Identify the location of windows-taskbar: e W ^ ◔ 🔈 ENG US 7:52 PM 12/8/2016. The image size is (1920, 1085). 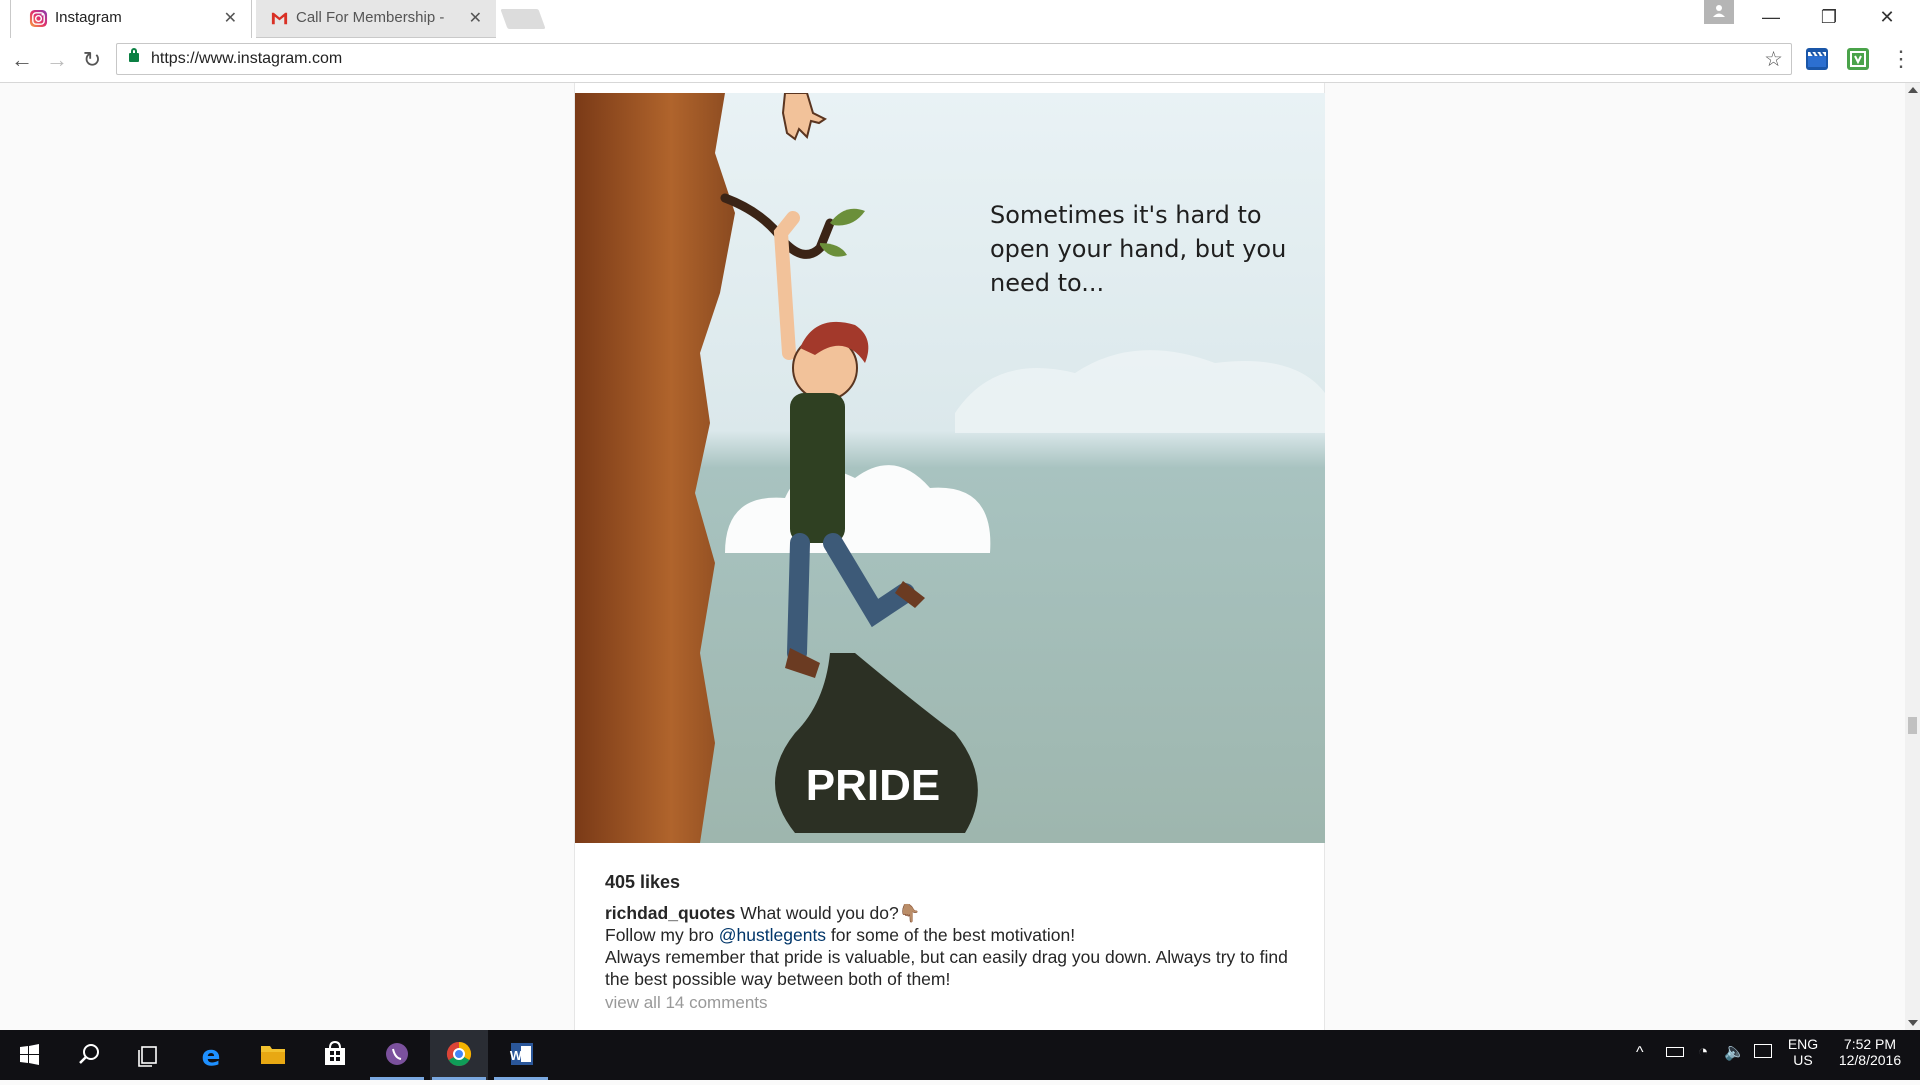
(960, 1055).